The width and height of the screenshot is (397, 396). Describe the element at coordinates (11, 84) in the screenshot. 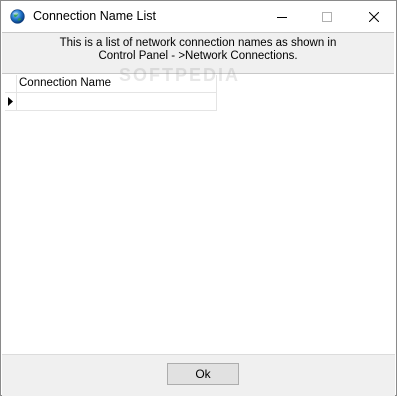

I see `grid-corner-cell` at that location.